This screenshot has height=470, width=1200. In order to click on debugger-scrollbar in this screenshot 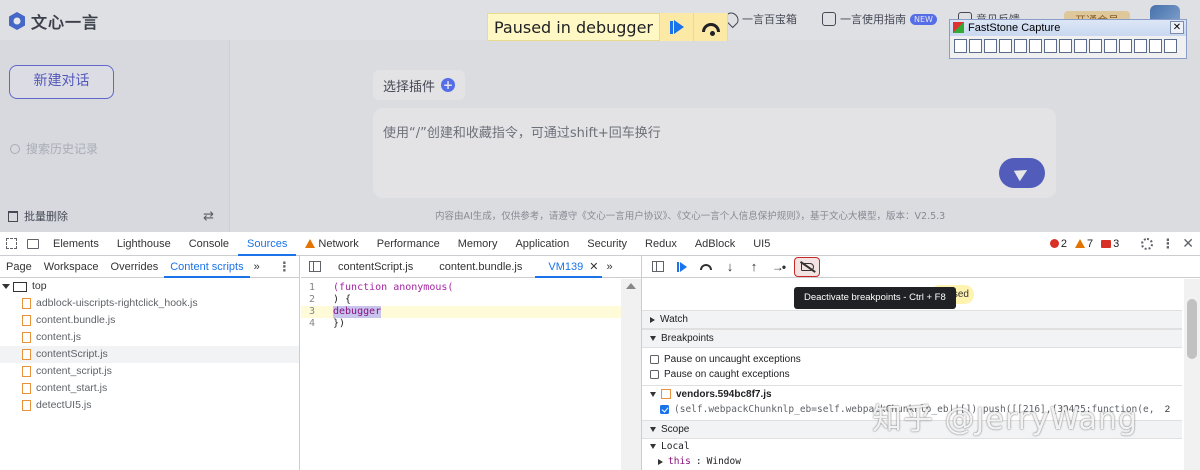, I will do `click(1192, 374)`.